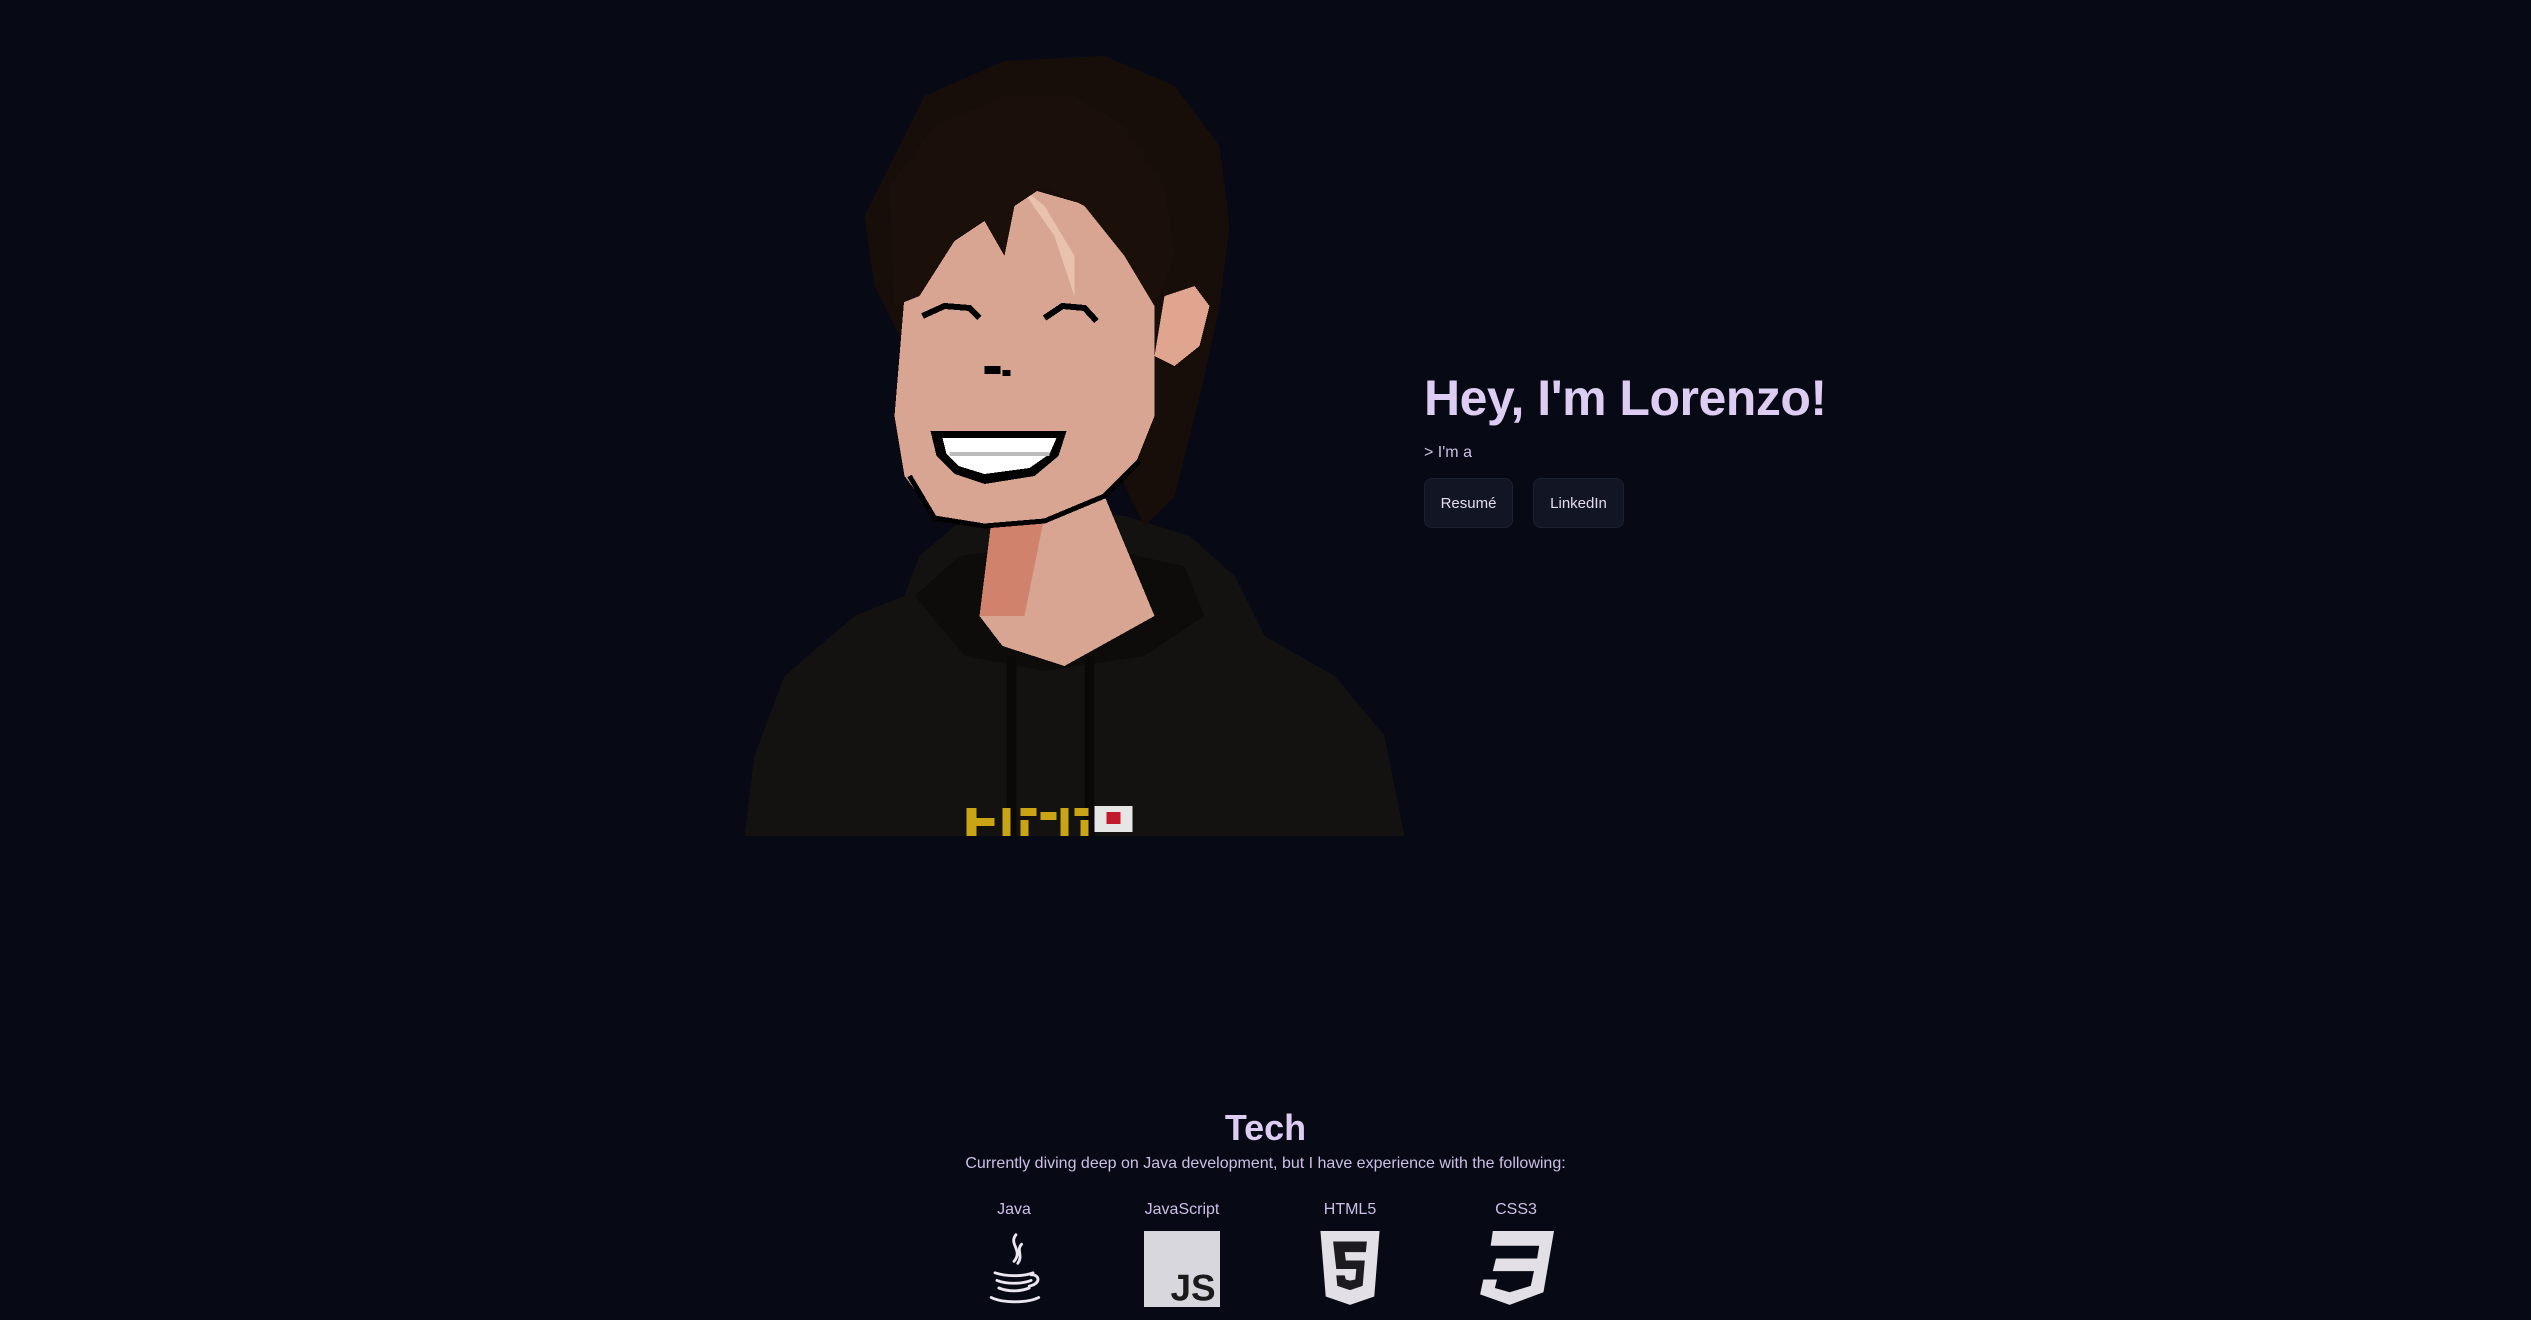 The image size is (2531, 1320). What do you see at coordinates (1448, 452) in the screenshot?
I see `hero-subtitle: > I'm a` at bounding box center [1448, 452].